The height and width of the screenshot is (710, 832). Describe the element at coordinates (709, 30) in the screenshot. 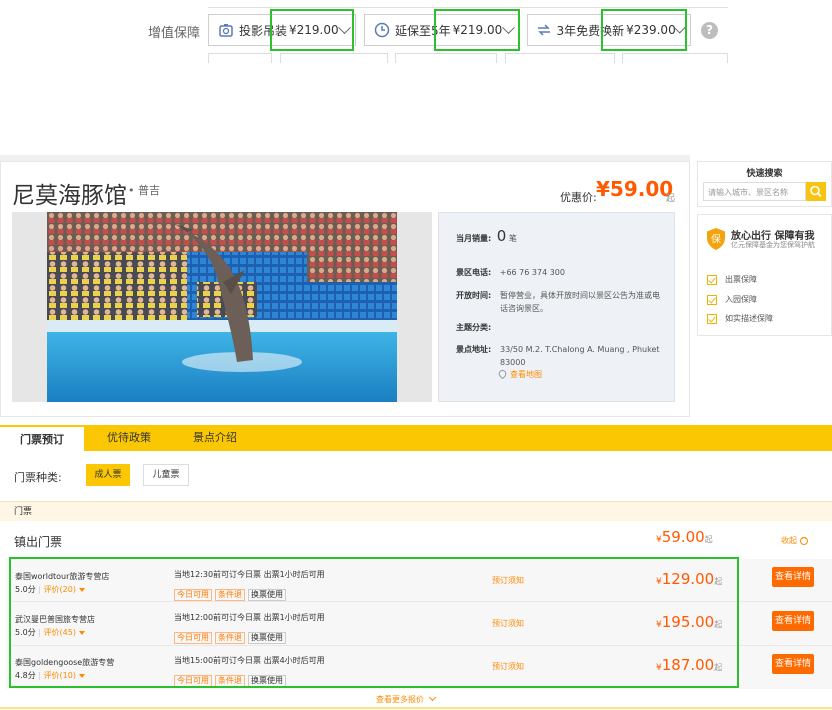

I see `help-icon: ?` at that location.